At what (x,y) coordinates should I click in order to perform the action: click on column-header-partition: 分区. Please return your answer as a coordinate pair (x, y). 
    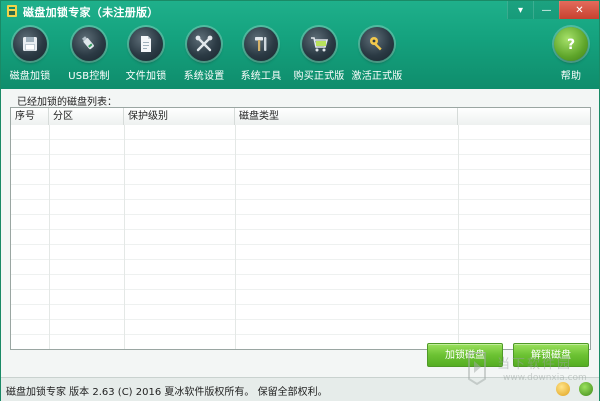
    Looking at the image, I should click on (86, 116).